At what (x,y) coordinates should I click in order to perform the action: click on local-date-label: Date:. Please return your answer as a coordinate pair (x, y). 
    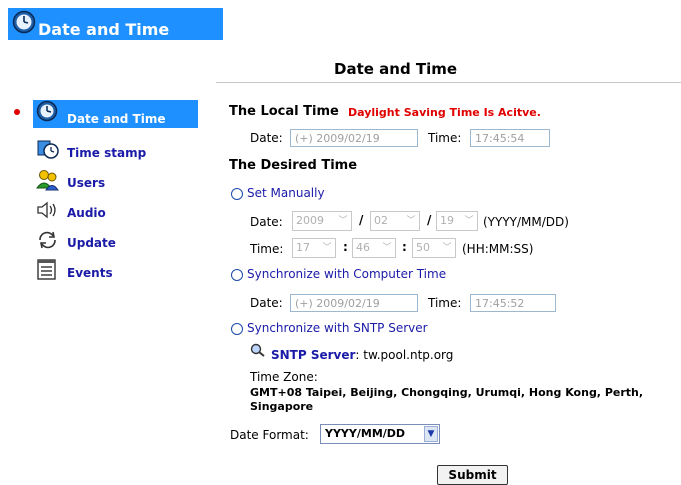
    Looking at the image, I should click on (266, 138).